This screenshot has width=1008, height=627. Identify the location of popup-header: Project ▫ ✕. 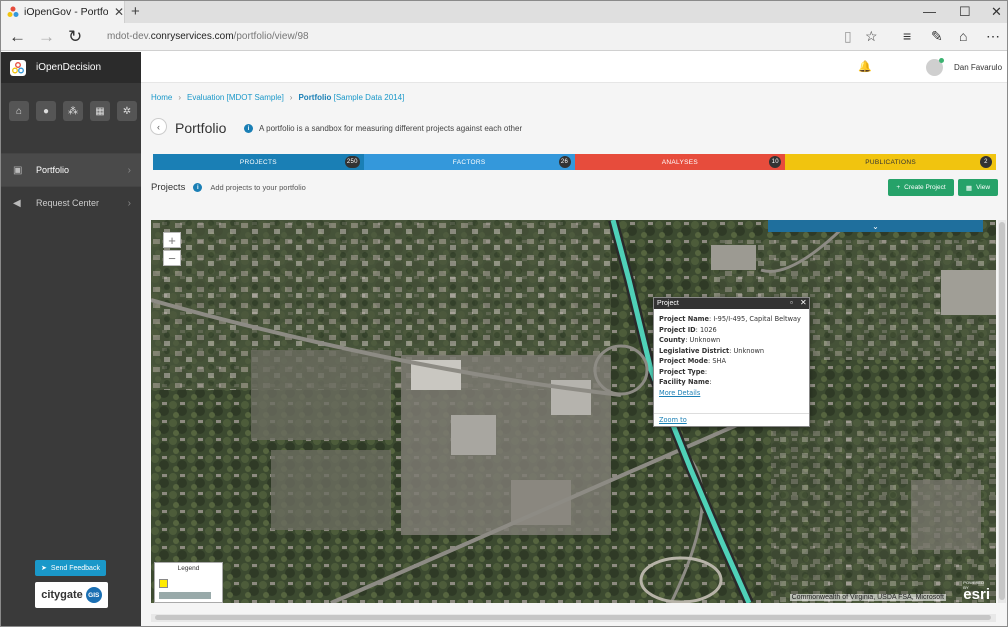
(731, 303).